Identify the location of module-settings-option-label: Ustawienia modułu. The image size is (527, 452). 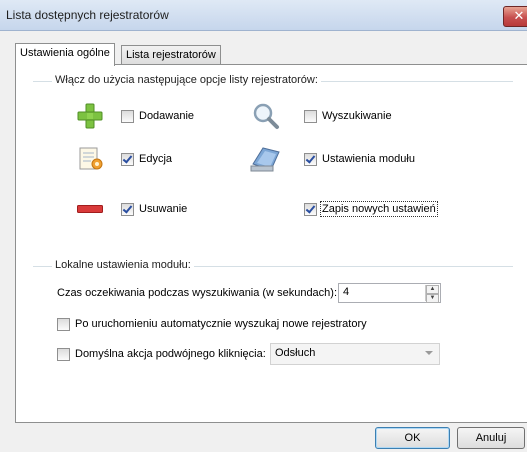
(368, 159).